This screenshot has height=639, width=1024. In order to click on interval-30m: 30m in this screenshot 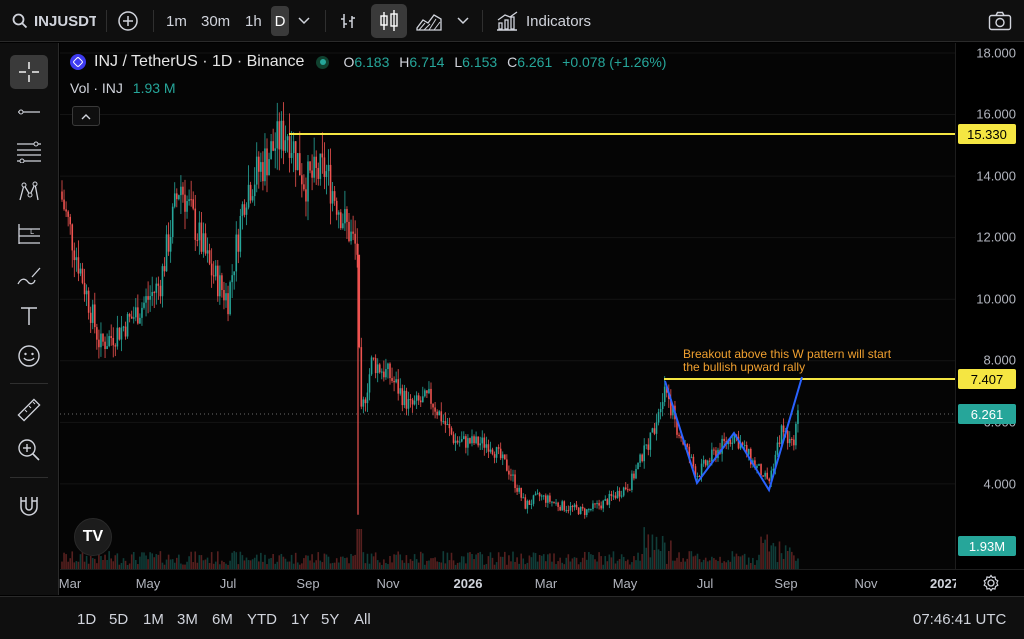, I will do `click(215, 21)`.